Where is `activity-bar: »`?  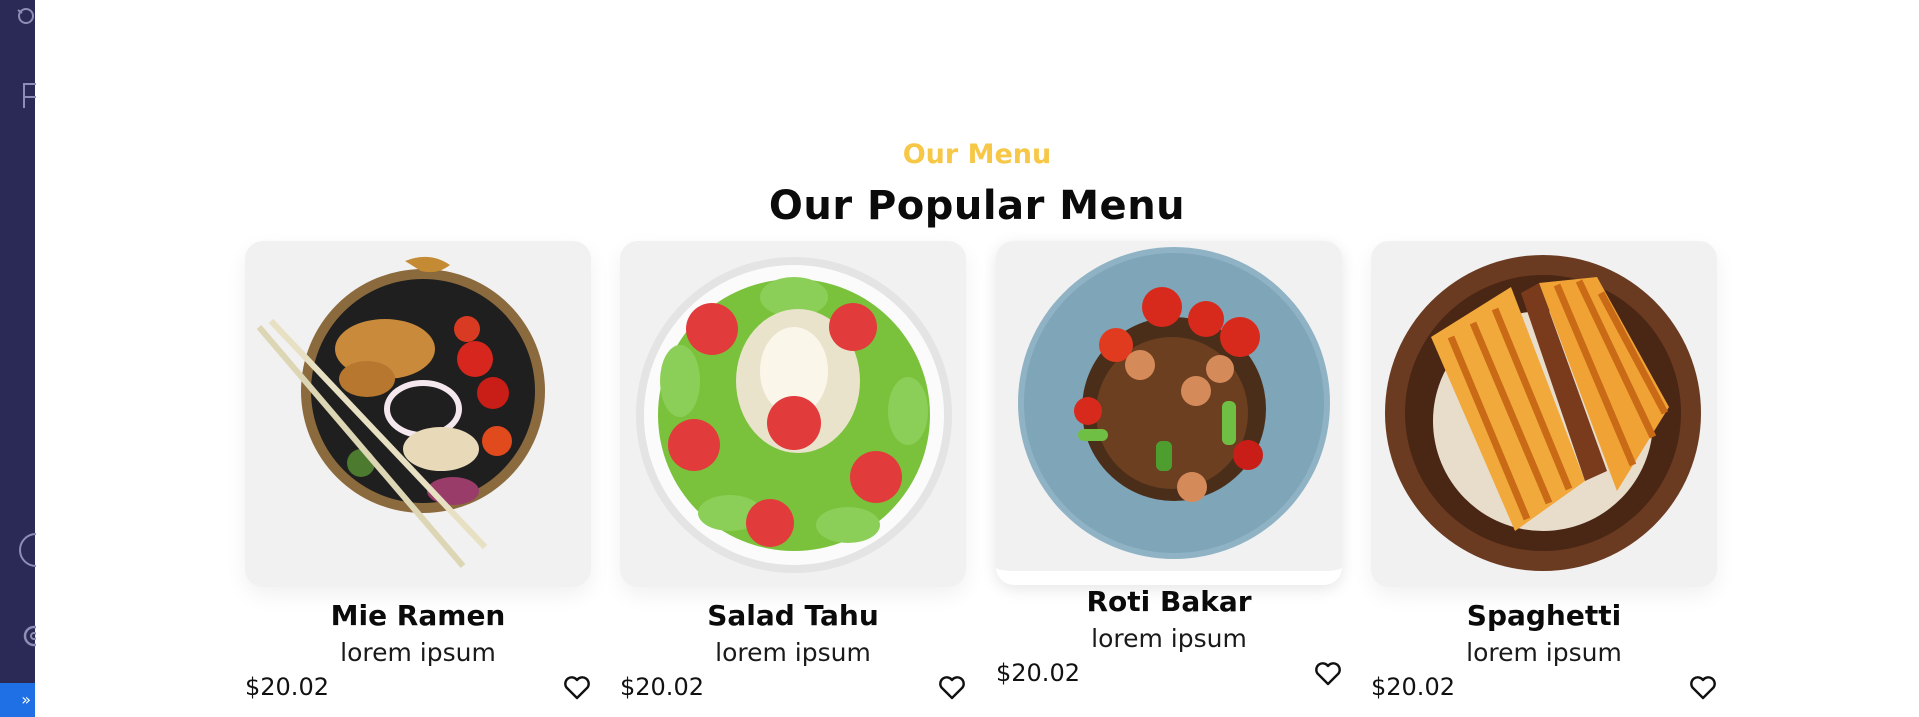 activity-bar: » is located at coordinates (18, 358).